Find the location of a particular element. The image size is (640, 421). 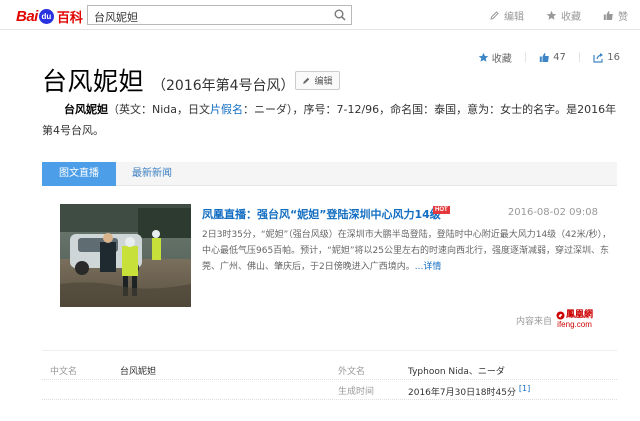

typhoon-rescue-photo is located at coordinates (125, 255).